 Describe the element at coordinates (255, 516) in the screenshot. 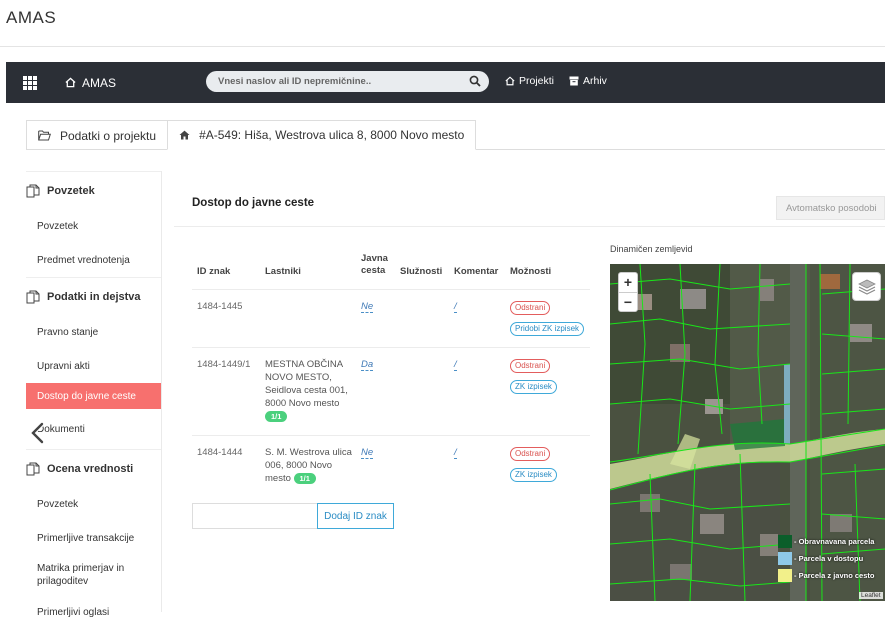

I see `parcel-id-input` at that location.